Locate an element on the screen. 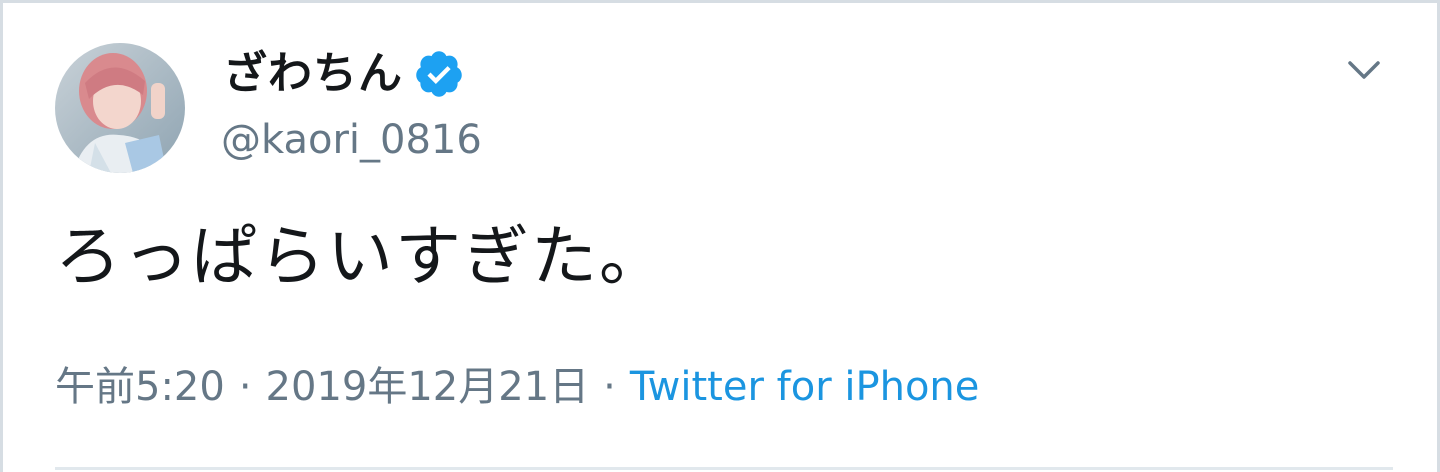  avatar is located at coordinates (120, 108).